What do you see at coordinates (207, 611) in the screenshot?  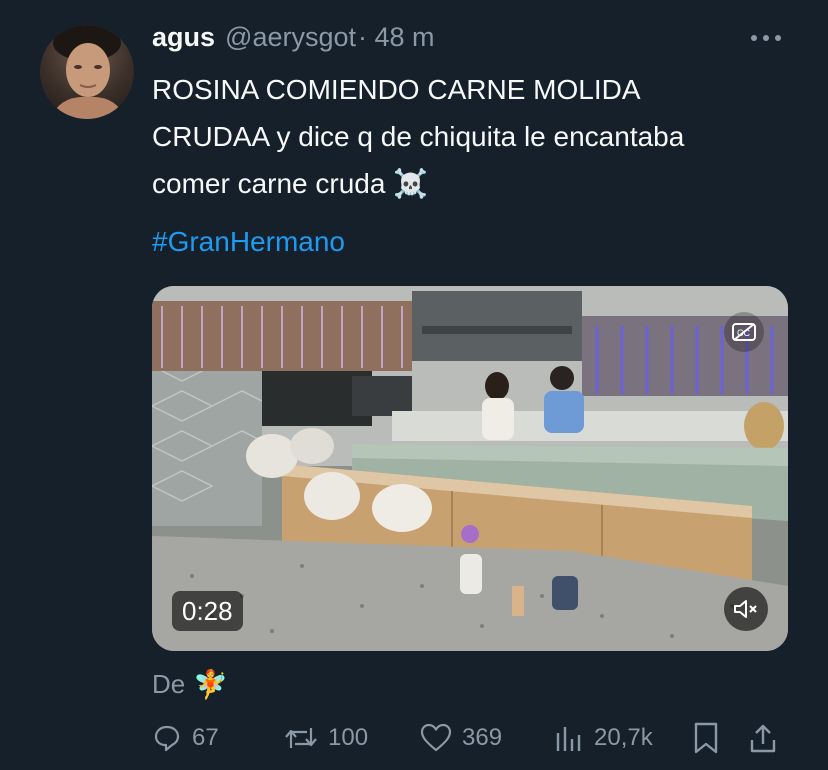 I see `video-duration: 0:28` at bounding box center [207, 611].